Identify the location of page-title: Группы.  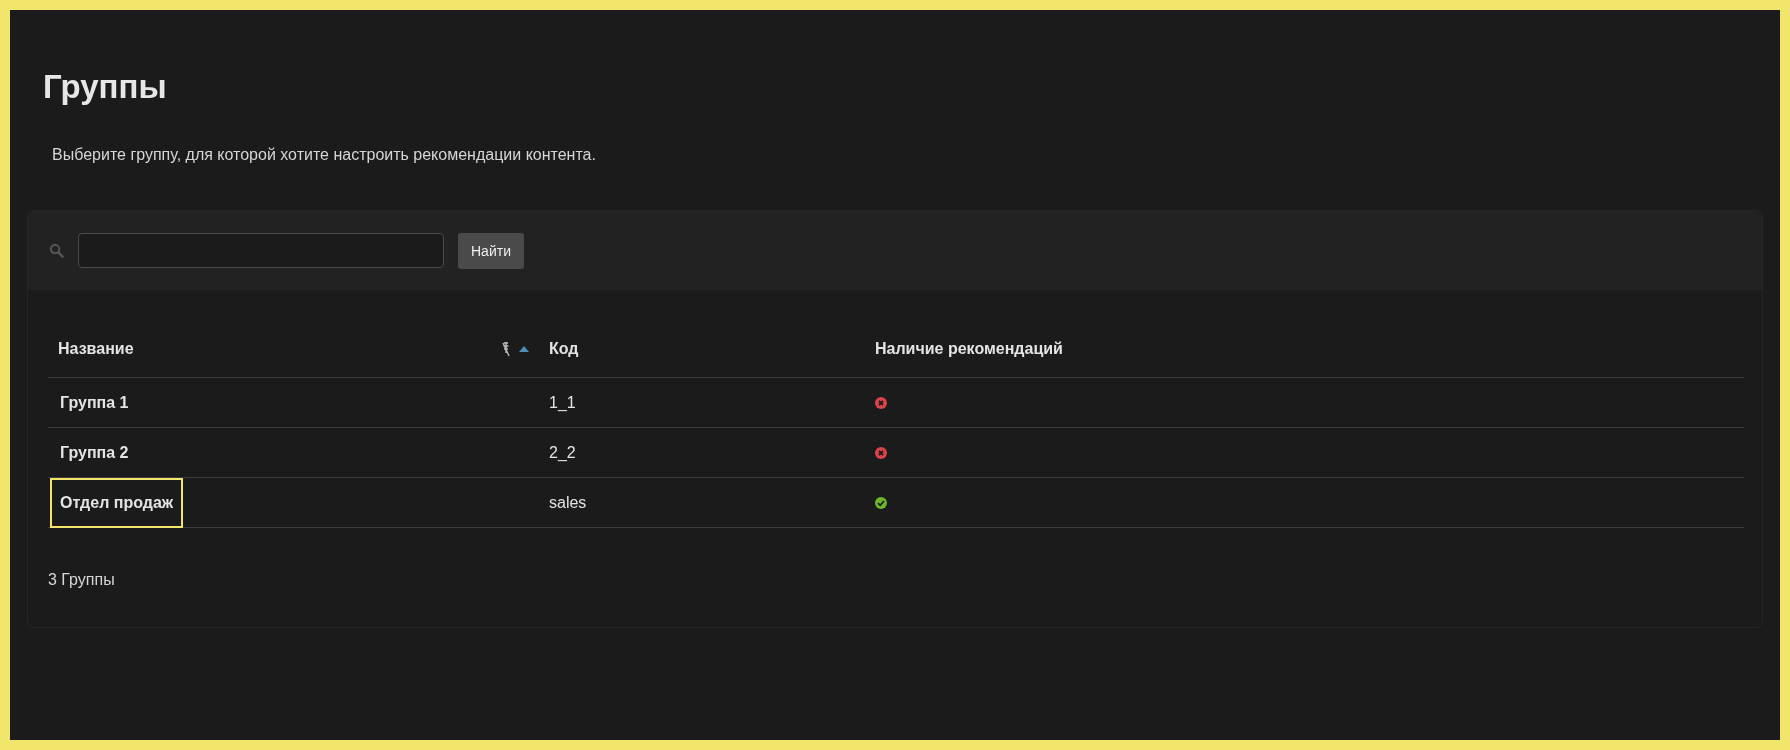
(105, 87).